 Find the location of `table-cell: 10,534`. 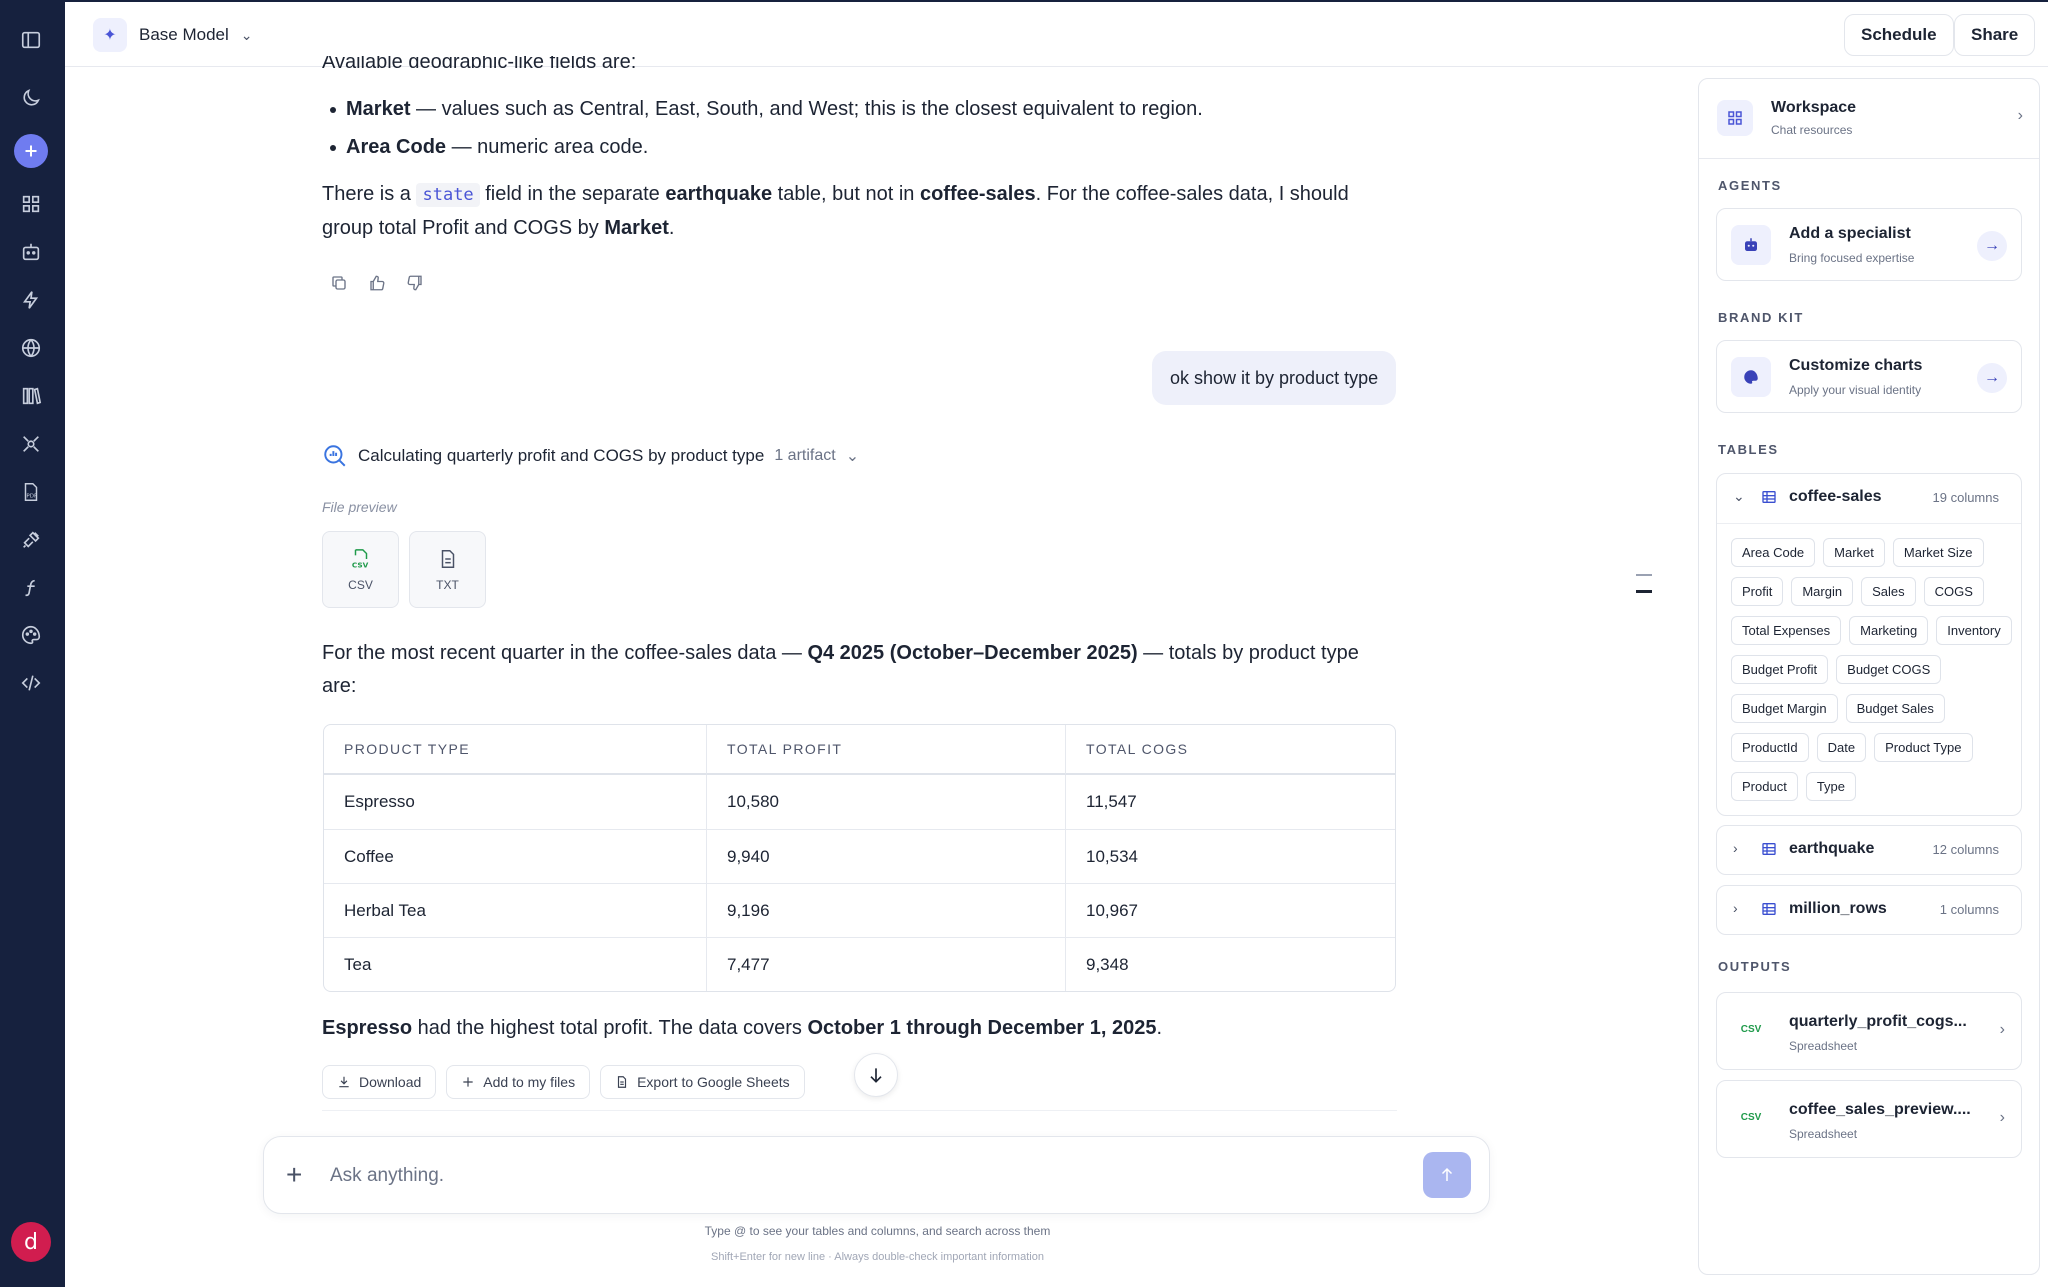

table-cell: 10,534 is located at coordinates (1230, 856).